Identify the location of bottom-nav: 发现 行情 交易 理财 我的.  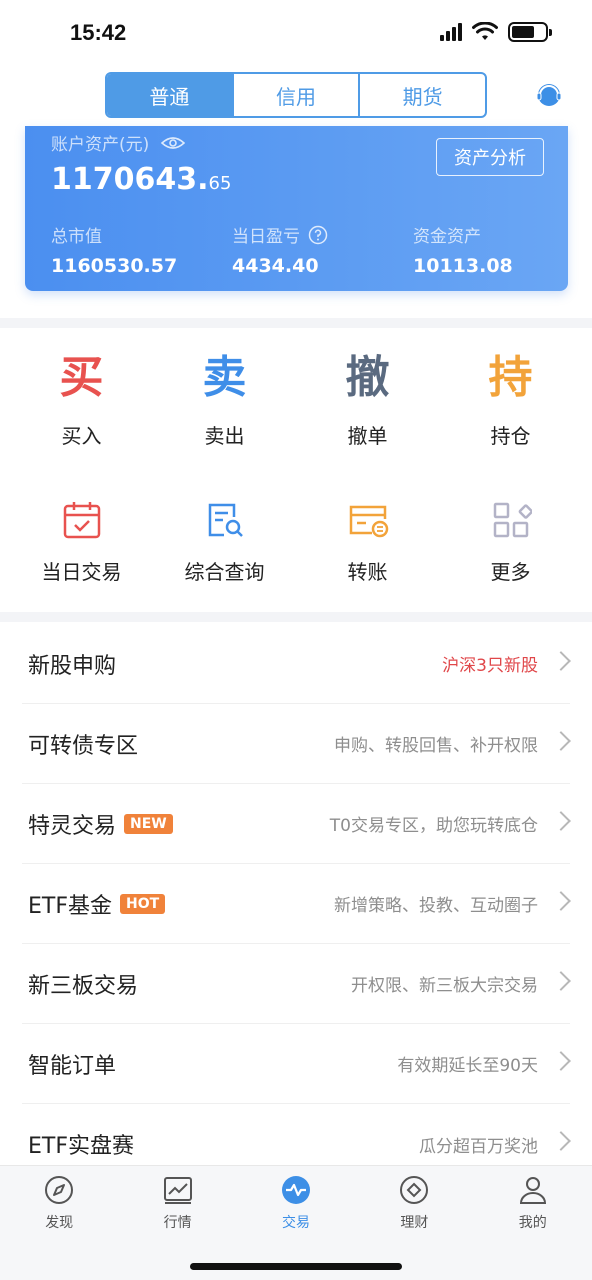
(296, 1222).